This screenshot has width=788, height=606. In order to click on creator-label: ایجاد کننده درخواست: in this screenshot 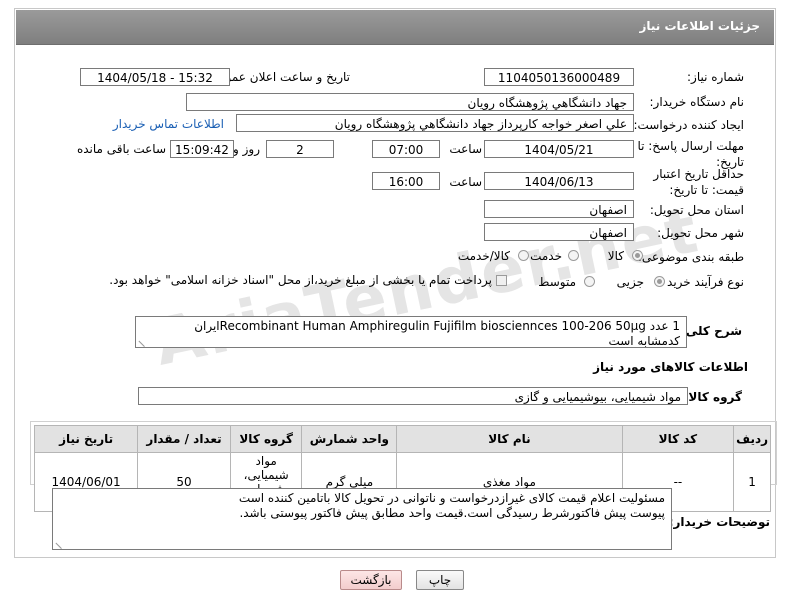, I will do `click(688, 125)`.